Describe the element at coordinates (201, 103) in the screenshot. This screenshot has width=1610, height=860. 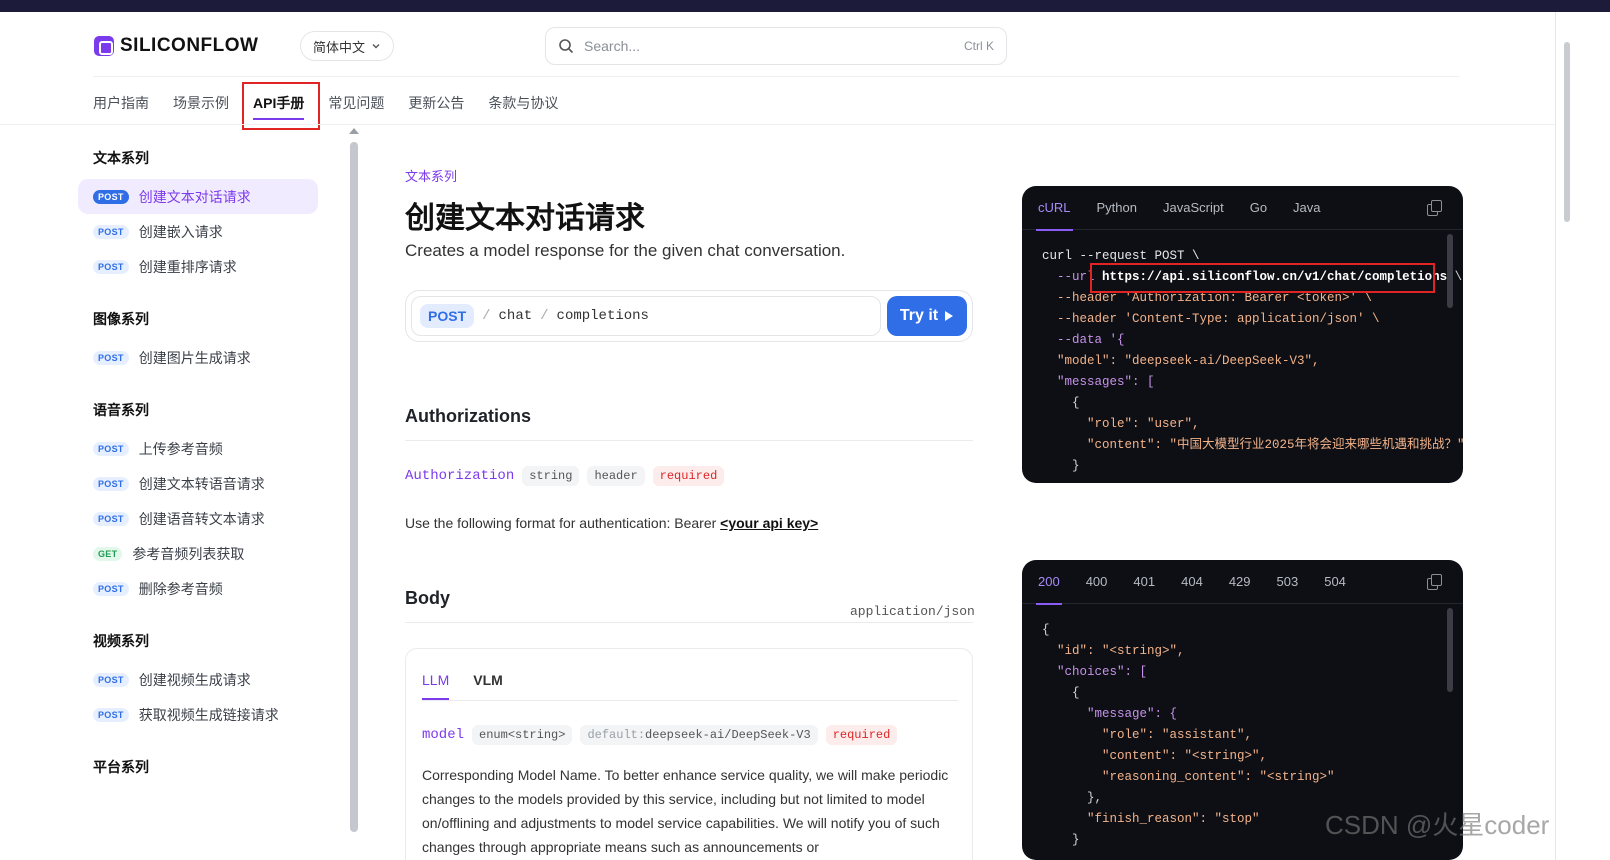
I see `tab-scenarios: 场景示例` at that location.